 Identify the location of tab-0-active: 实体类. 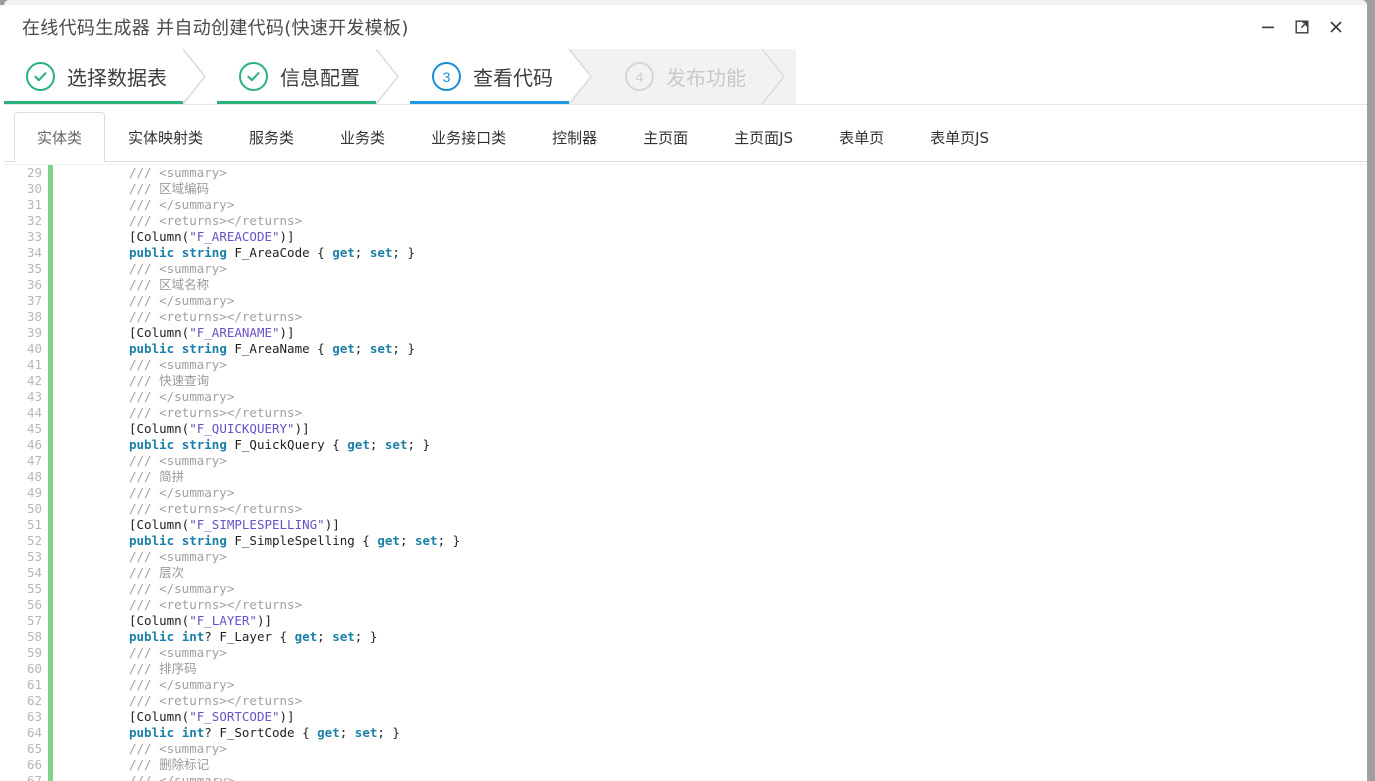
(60, 137).